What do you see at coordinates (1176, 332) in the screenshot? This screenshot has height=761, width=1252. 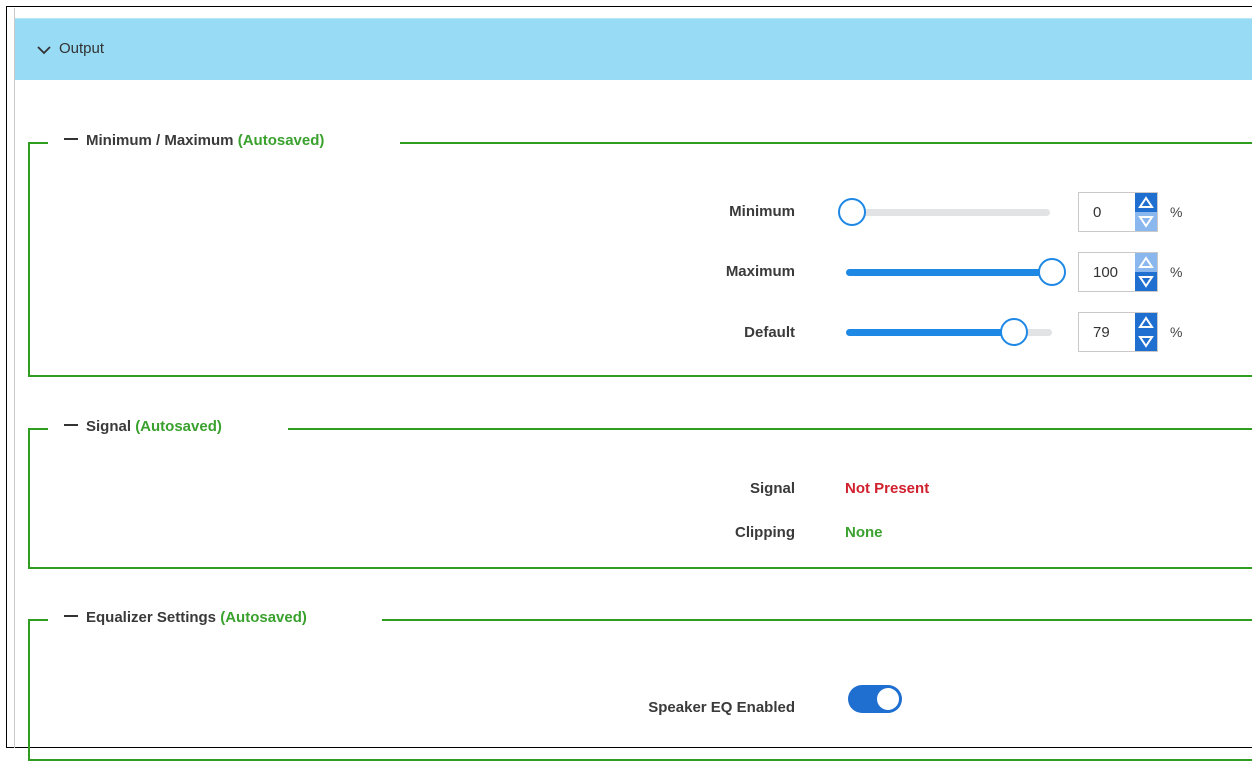 I see `default-unit: %` at bounding box center [1176, 332].